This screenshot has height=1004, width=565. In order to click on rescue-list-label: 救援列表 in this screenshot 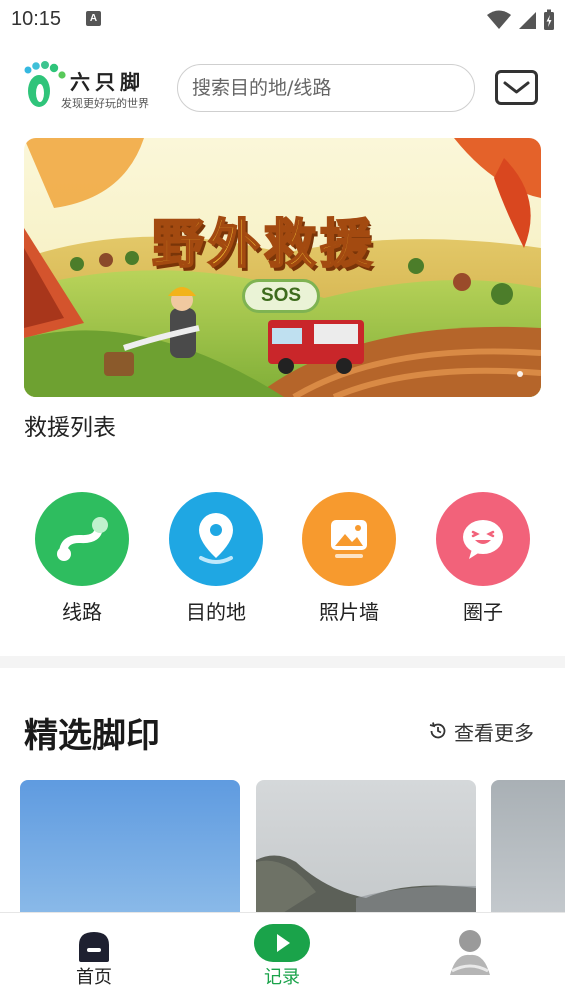, I will do `click(70, 425)`.